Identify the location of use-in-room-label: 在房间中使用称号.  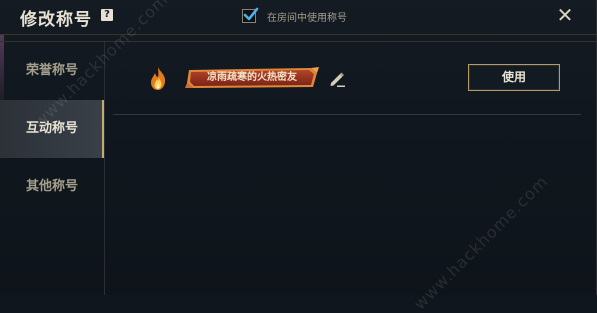
(307, 18).